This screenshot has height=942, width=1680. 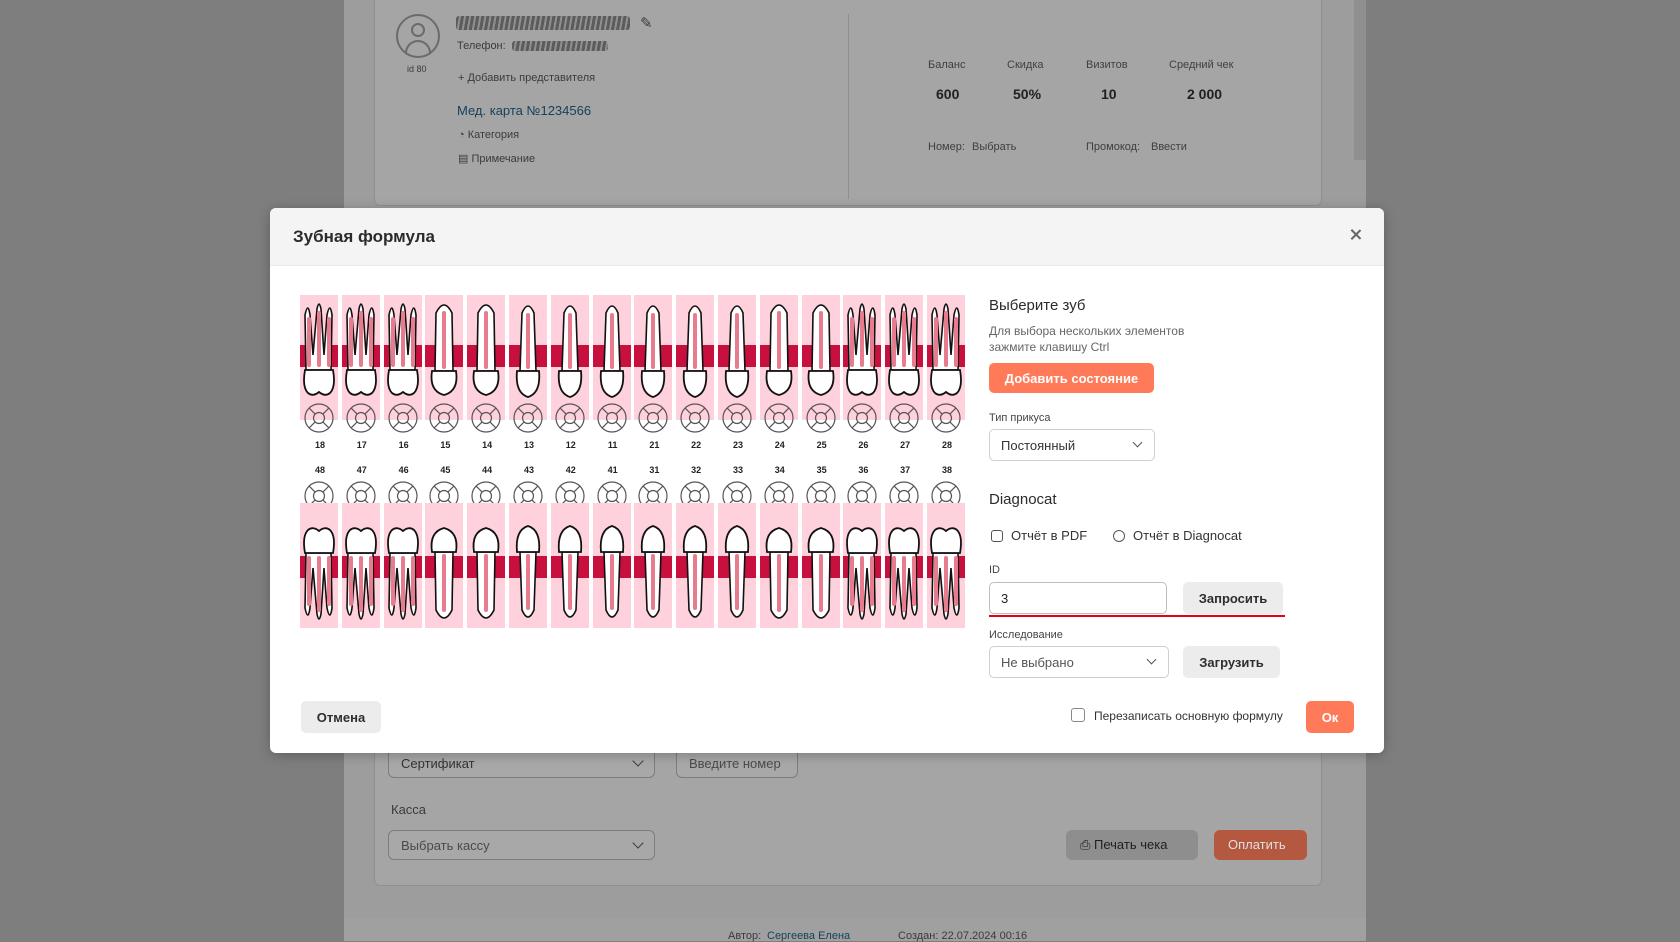 I want to click on print-receipt-button: ⎙ Печать чека, so click(x=1132, y=845).